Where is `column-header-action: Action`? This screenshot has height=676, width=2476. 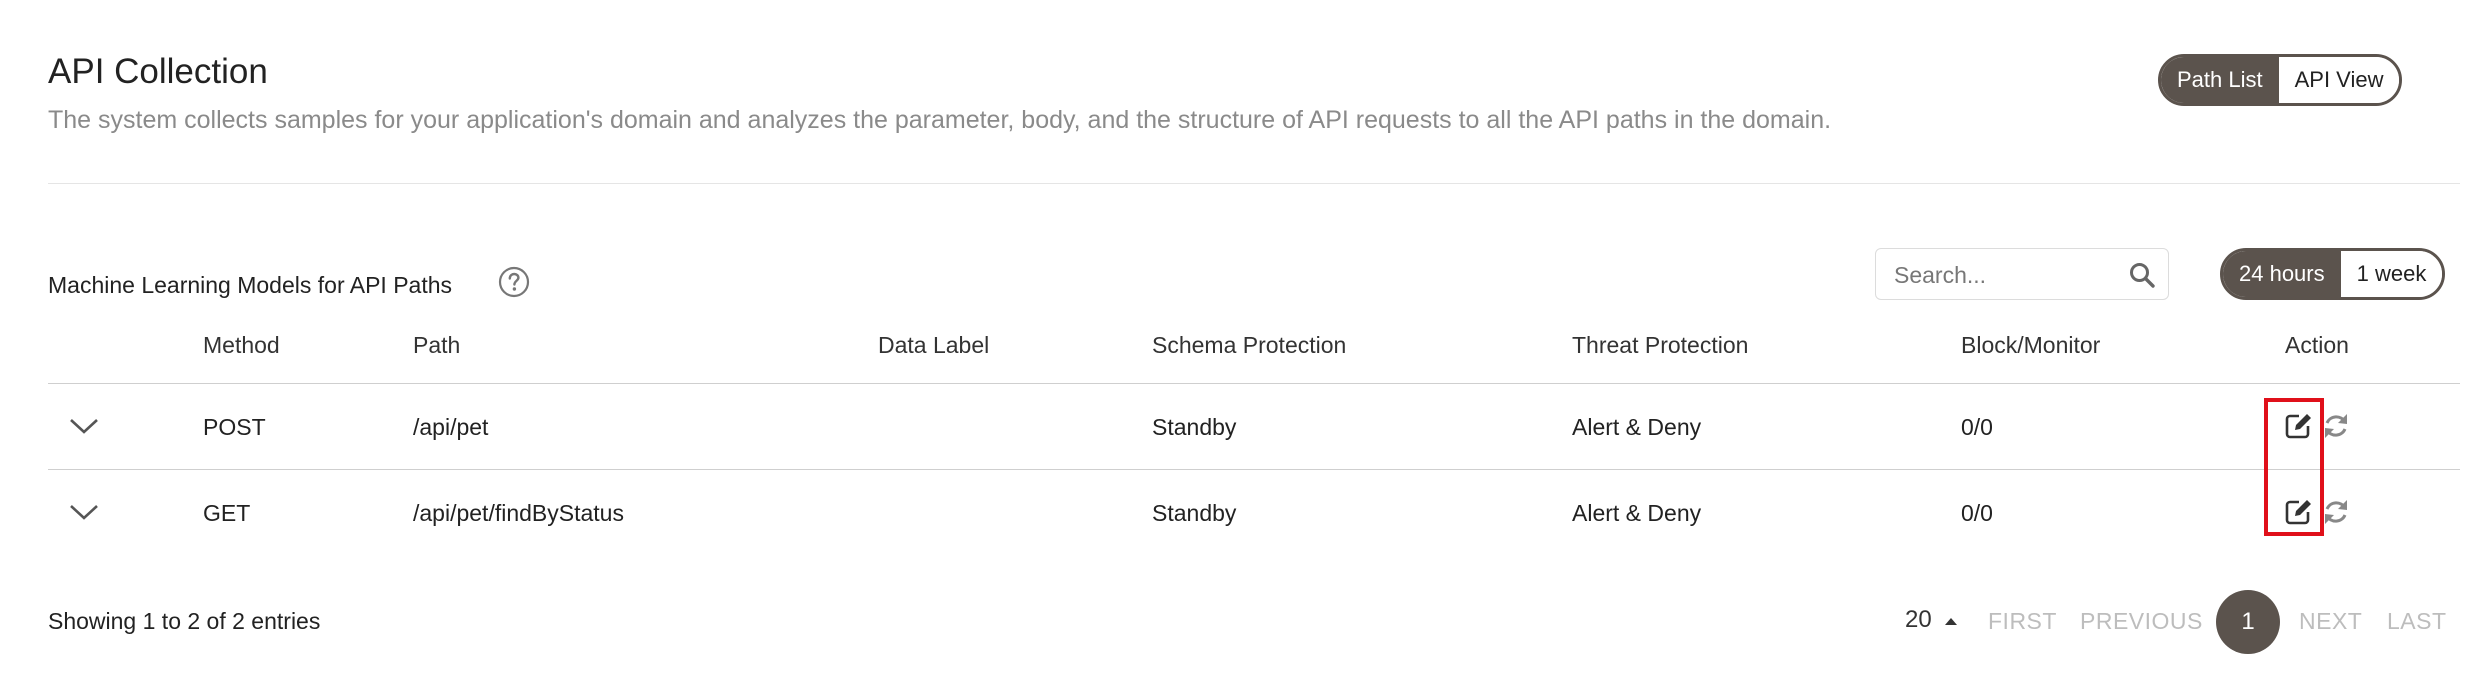 column-header-action: Action is located at coordinates (2317, 345).